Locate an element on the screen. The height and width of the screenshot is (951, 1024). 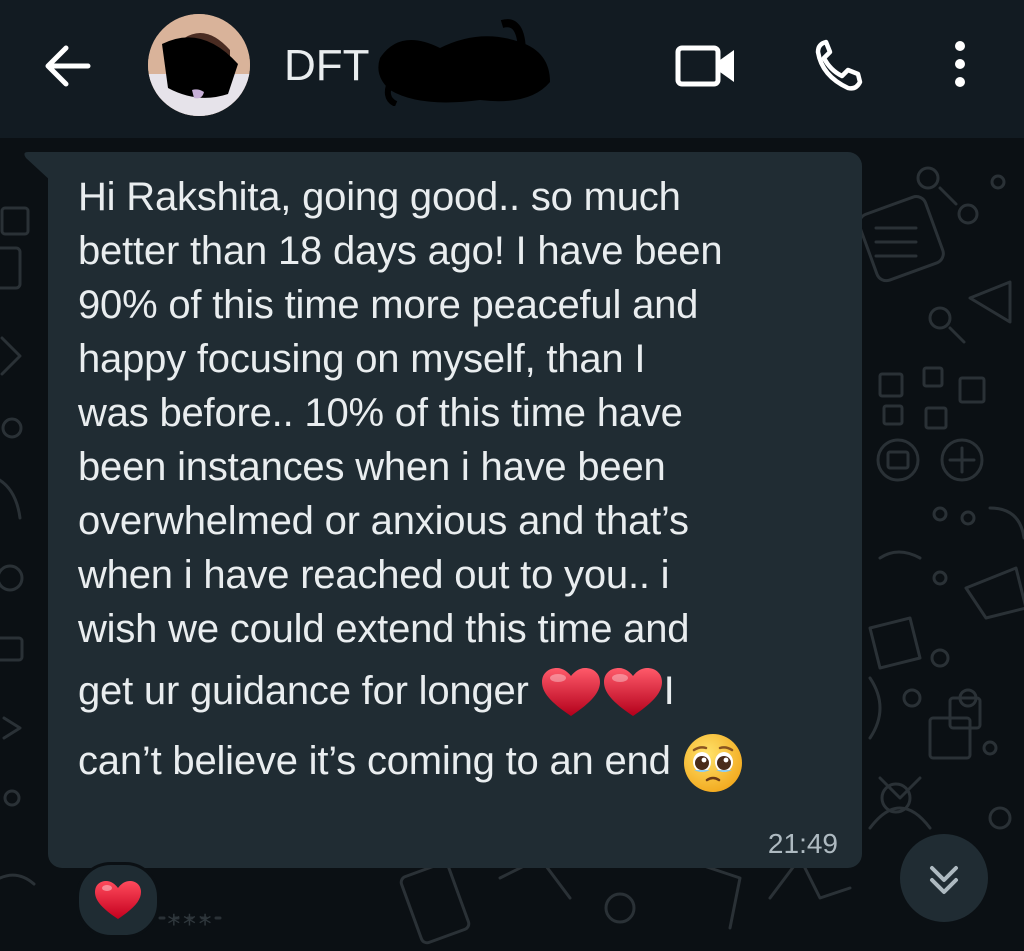
message-line: I is located at coordinates (669, 691).